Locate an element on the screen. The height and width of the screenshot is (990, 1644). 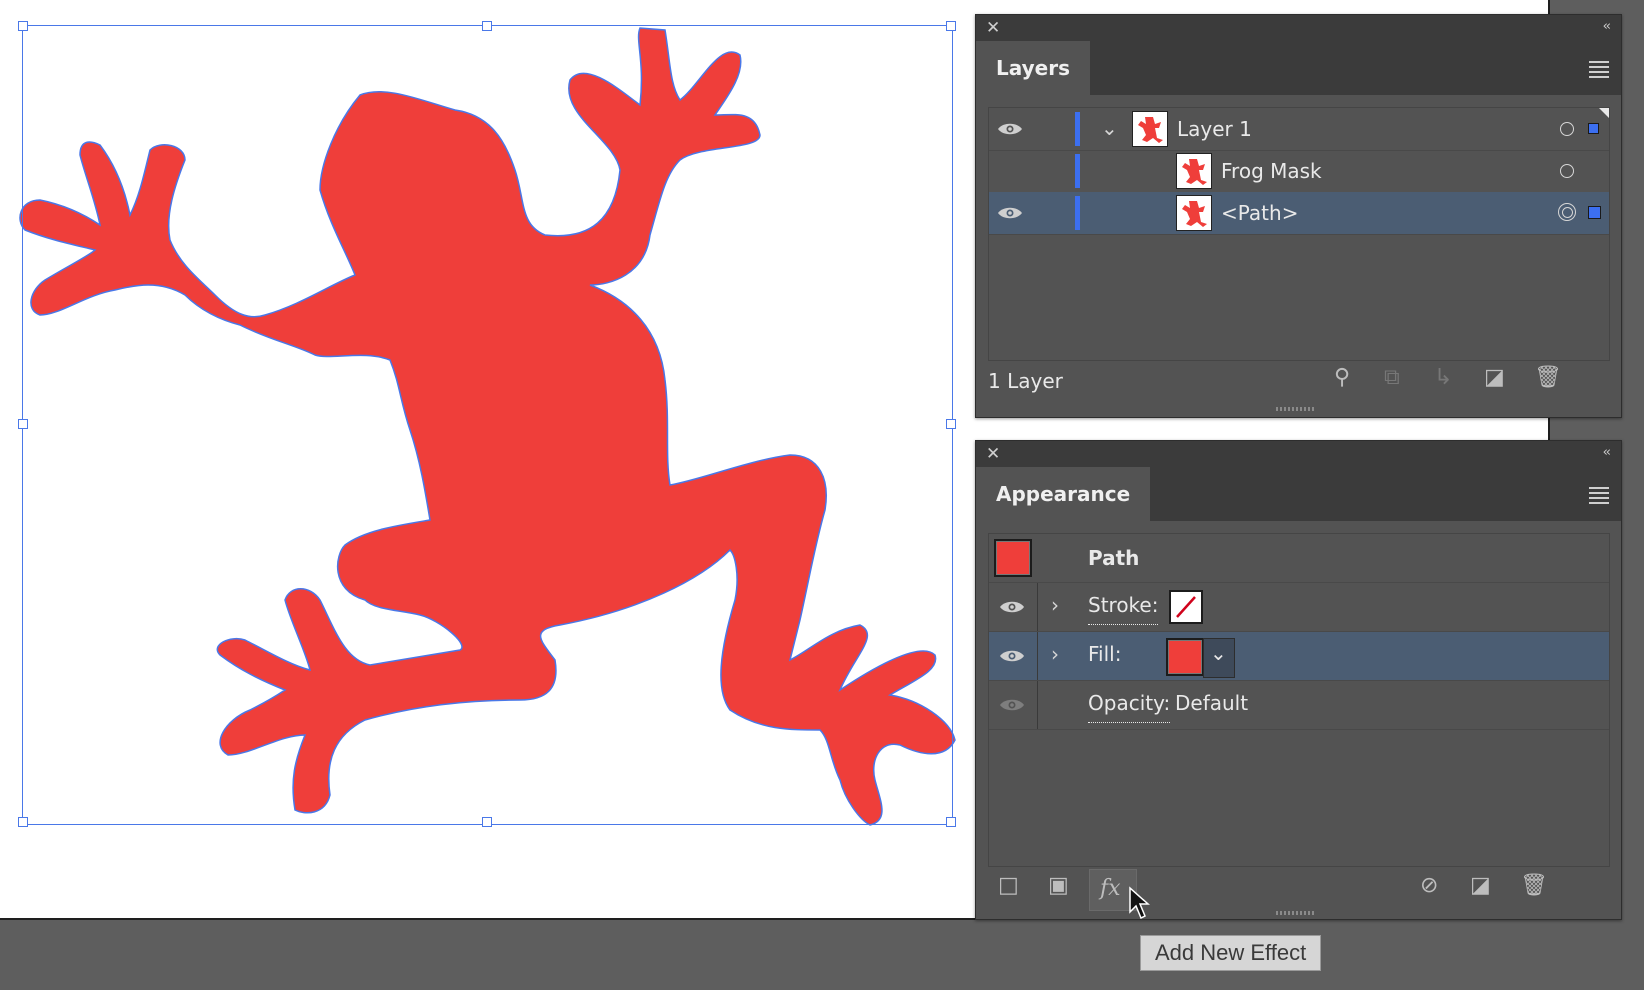
move-to-layer-icon: ↳ is located at coordinates (1443, 377).